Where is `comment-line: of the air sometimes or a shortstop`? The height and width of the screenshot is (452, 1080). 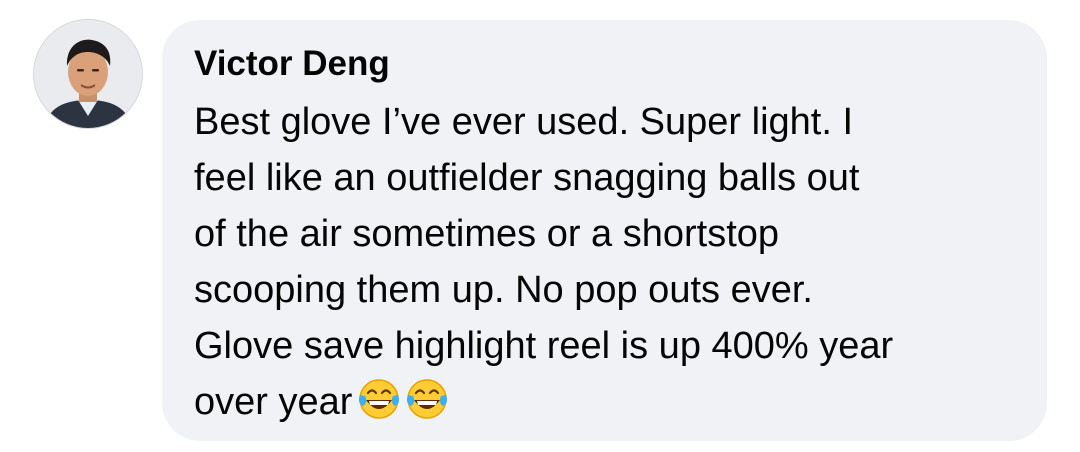 comment-line: of the air sometimes or a shortstop is located at coordinates (487, 234).